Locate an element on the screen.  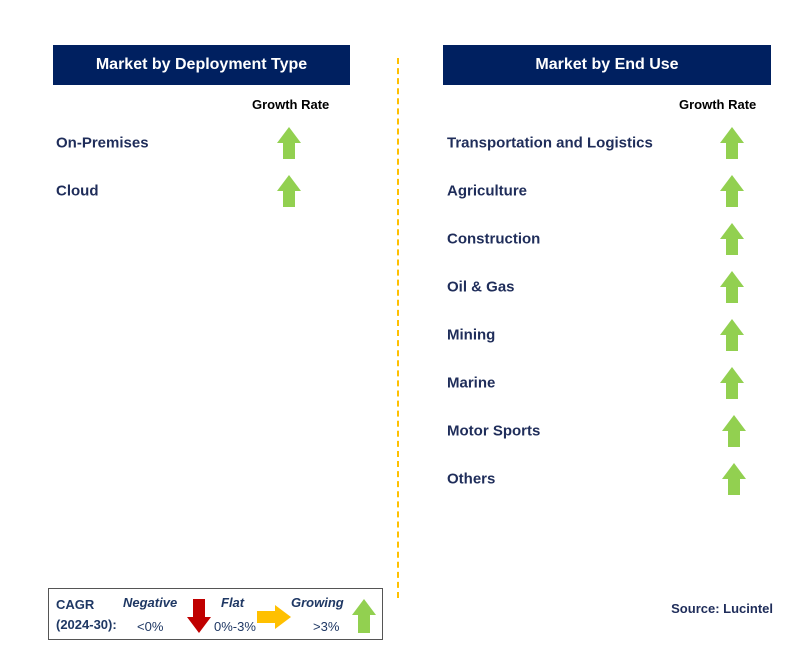
segment-label: Others is located at coordinates (471, 479).